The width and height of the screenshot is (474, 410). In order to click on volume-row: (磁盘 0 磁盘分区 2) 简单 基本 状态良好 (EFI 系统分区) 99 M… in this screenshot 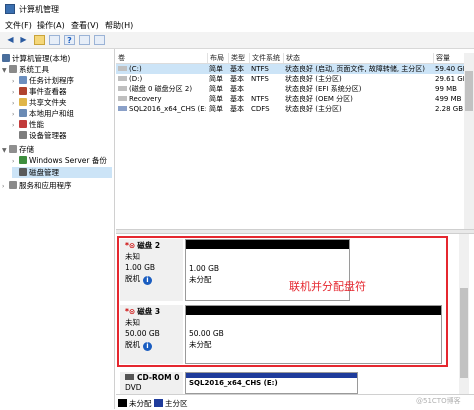, I will do `click(290, 89)`.